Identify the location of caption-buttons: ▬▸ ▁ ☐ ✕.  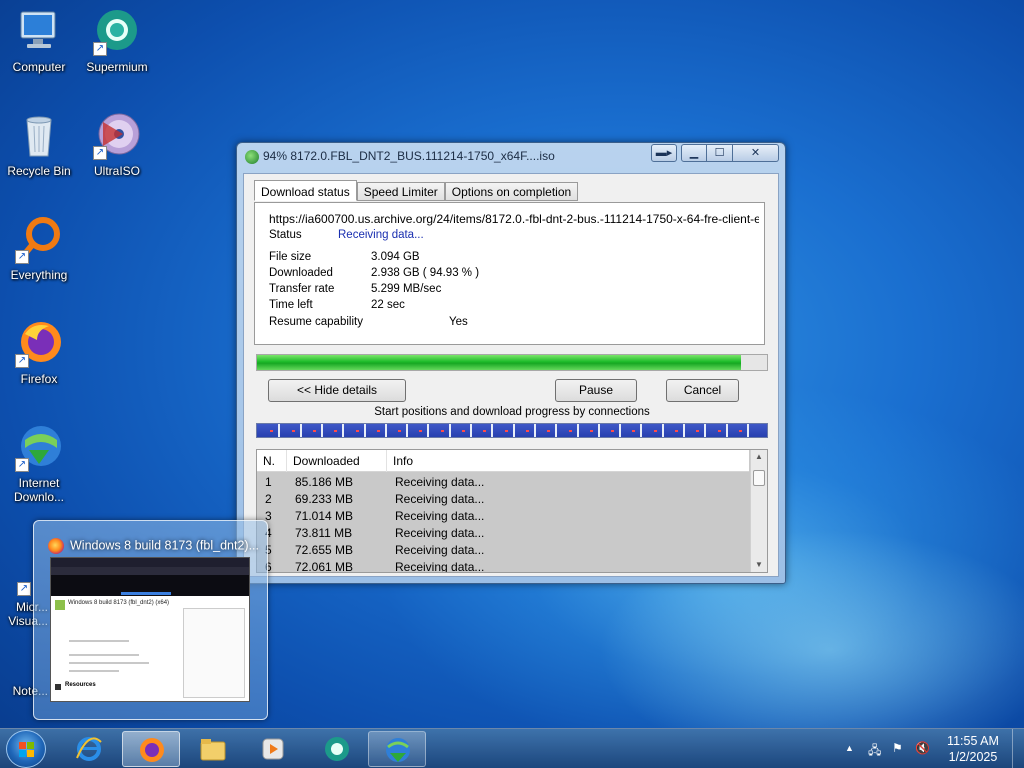
(715, 153).